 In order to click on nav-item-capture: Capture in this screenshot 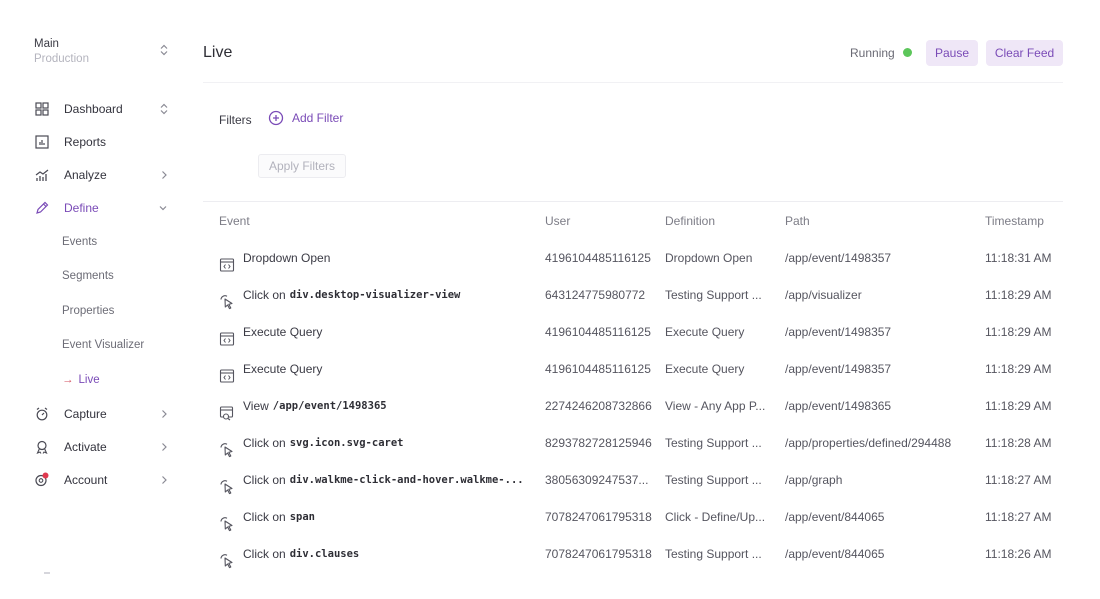, I will do `click(104, 414)`.